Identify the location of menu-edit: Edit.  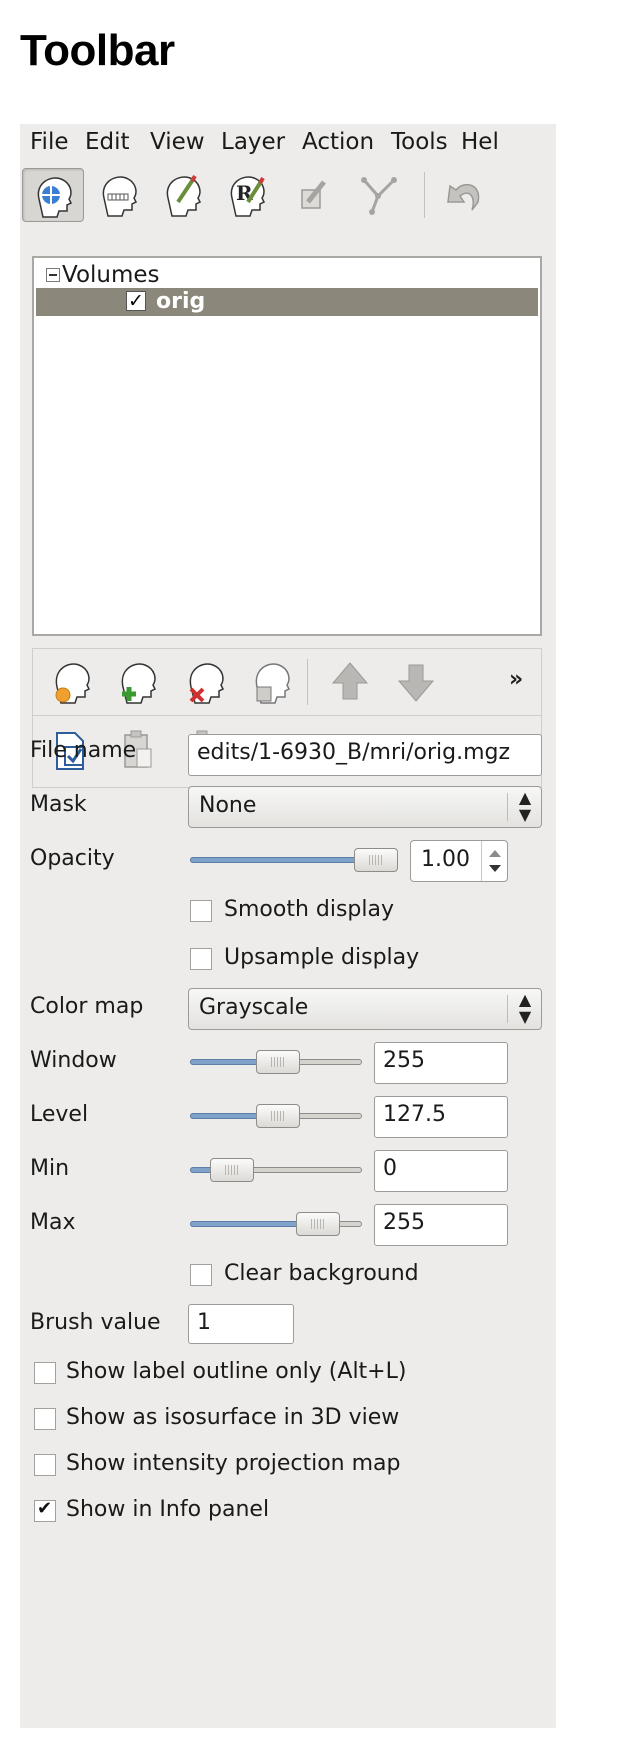
(107, 142).